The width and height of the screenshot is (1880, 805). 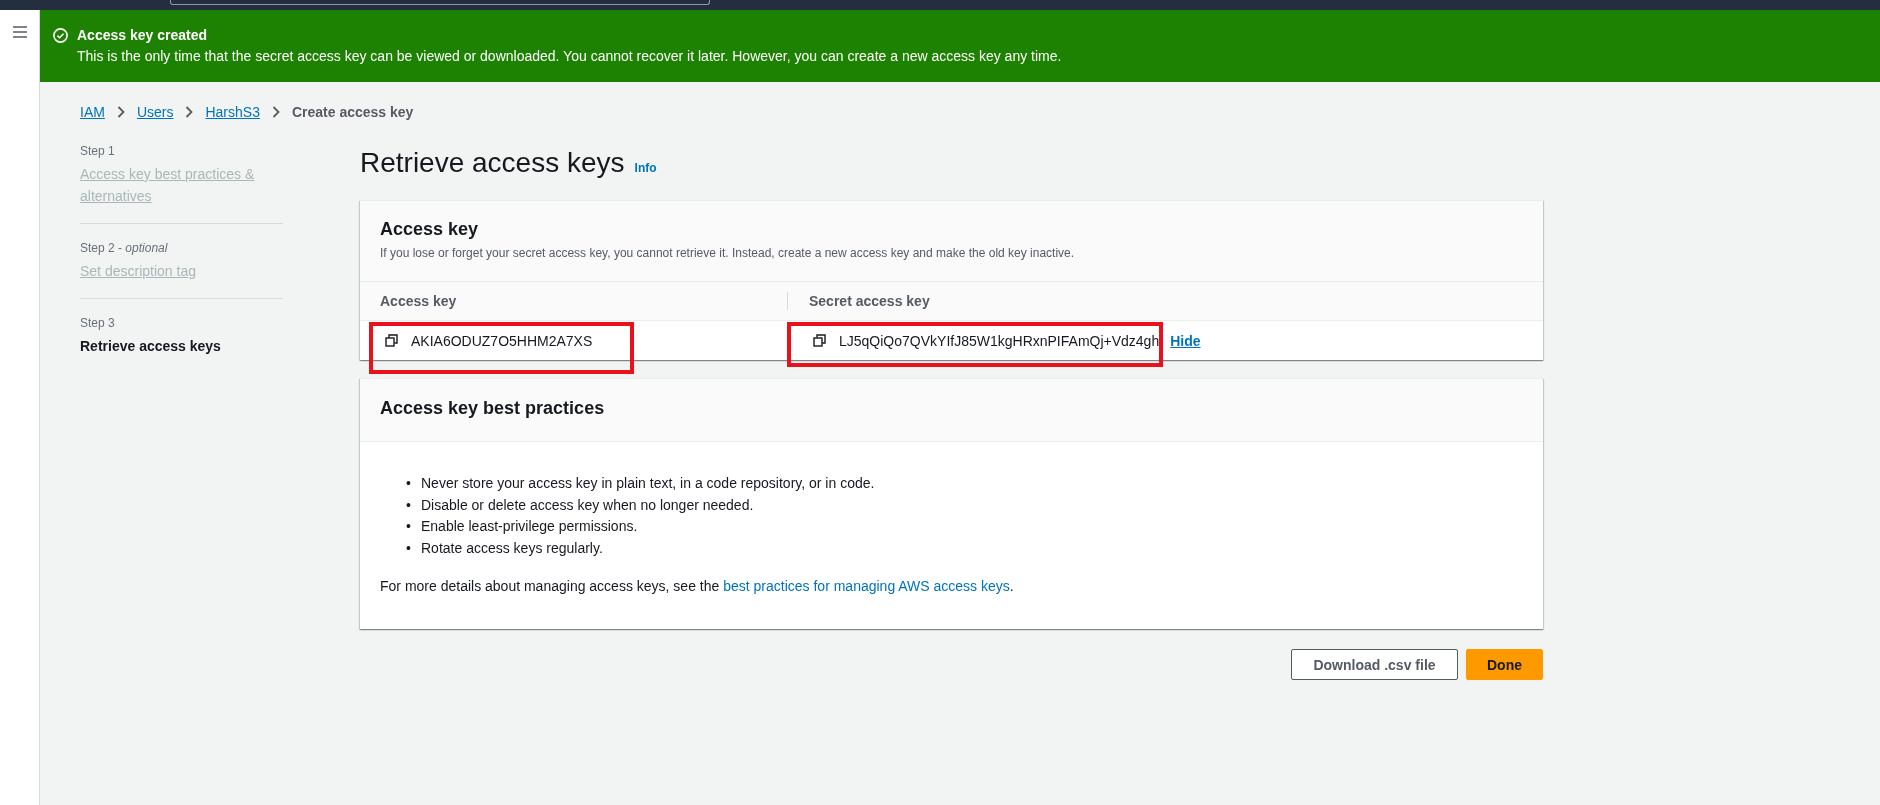 What do you see at coordinates (430, 229) in the screenshot?
I see `panel-title: Access key` at bounding box center [430, 229].